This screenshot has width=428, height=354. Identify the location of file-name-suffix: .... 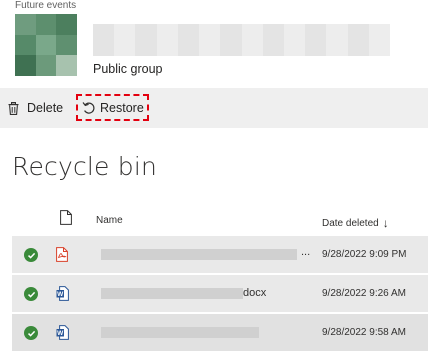
(306, 252).